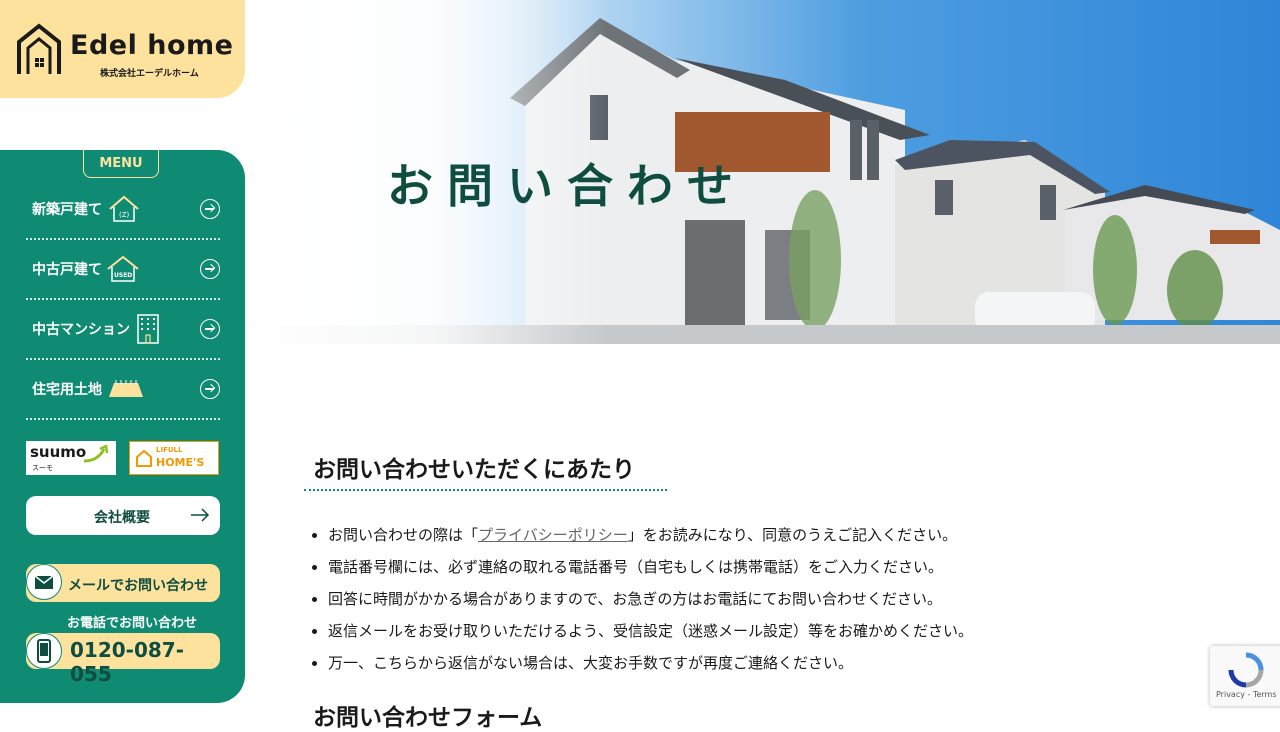 The image size is (1280, 732). What do you see at coordinates (126, 388) in the screenshot?
I see `land-icon` at bounding box center [126, 388].